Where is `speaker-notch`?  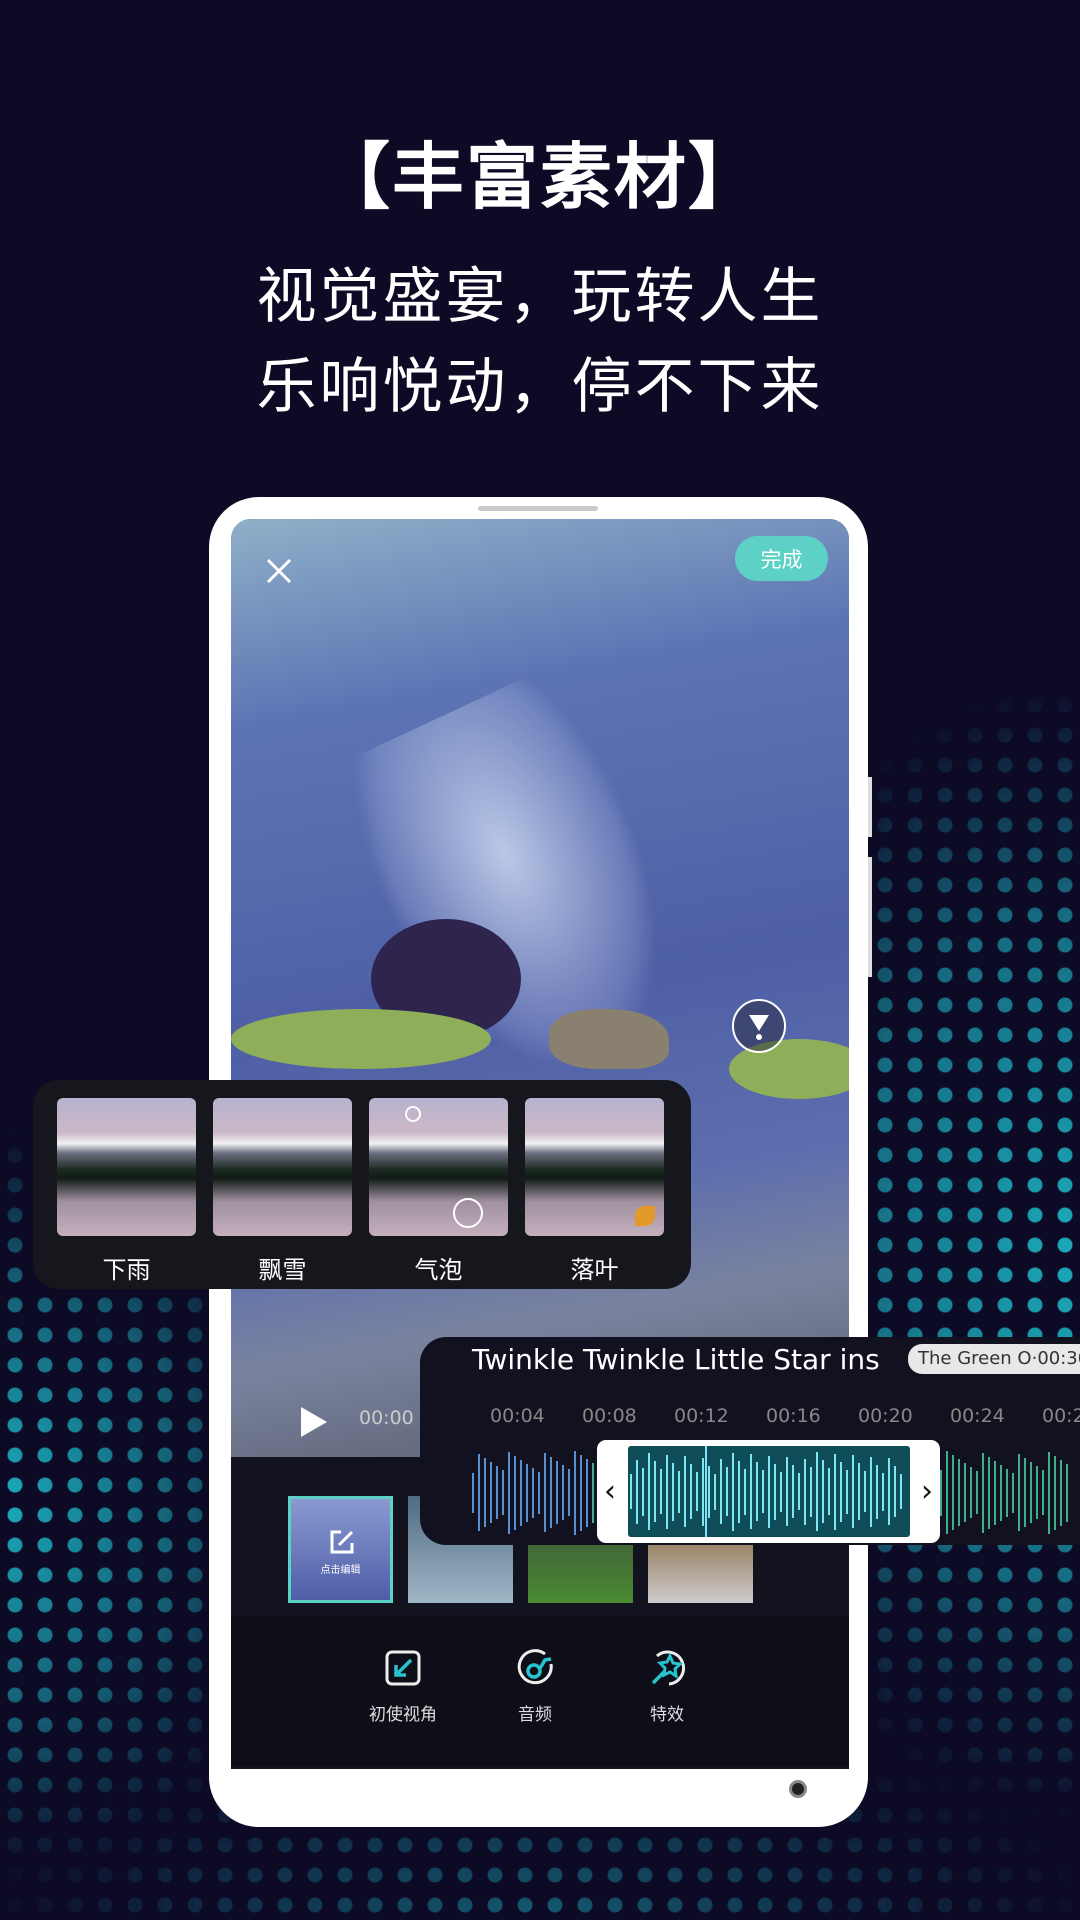 speaker-notch is located at coordinates (538, 508).